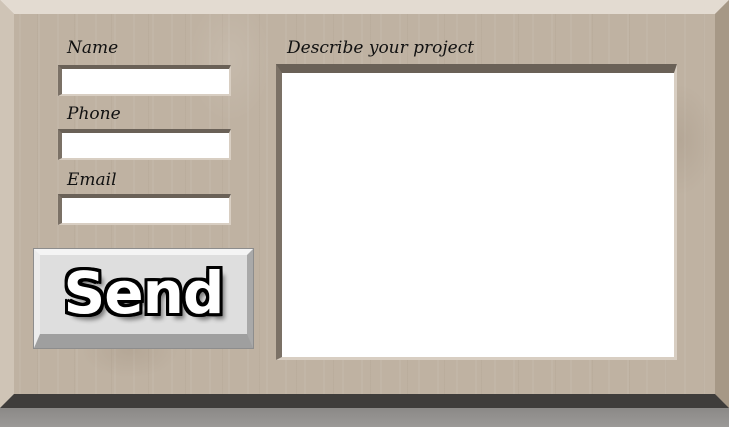 The width and height of the screenshot is (729, 427). Describe the element at coordinates (93, 48) in the screenshot. I see `name-label: Name` at that location.